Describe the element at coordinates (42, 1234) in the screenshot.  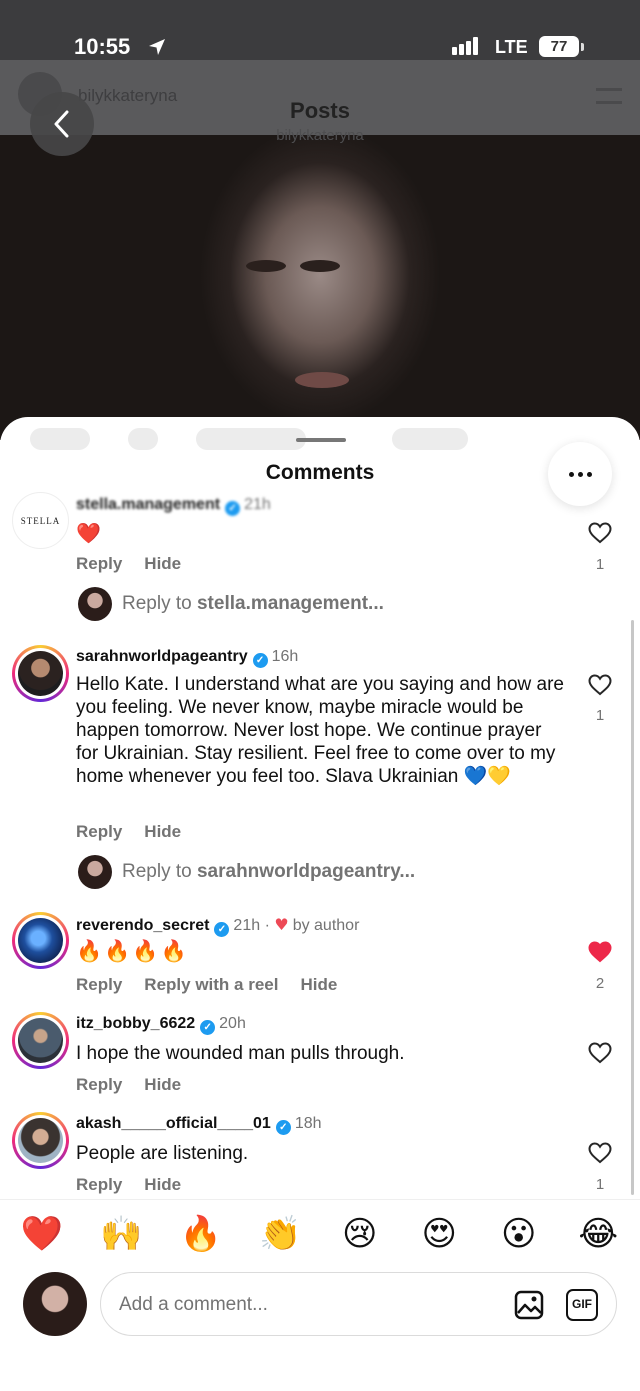
I see `emoji-heart-button: ❤️` at that location.